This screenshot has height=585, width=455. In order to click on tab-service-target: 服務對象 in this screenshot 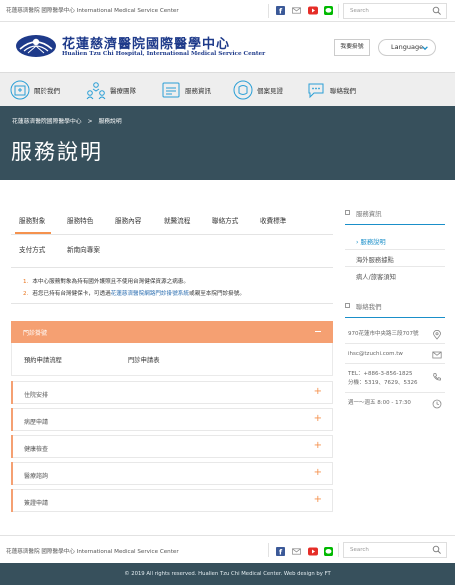, I will do `click(32, 220)`.